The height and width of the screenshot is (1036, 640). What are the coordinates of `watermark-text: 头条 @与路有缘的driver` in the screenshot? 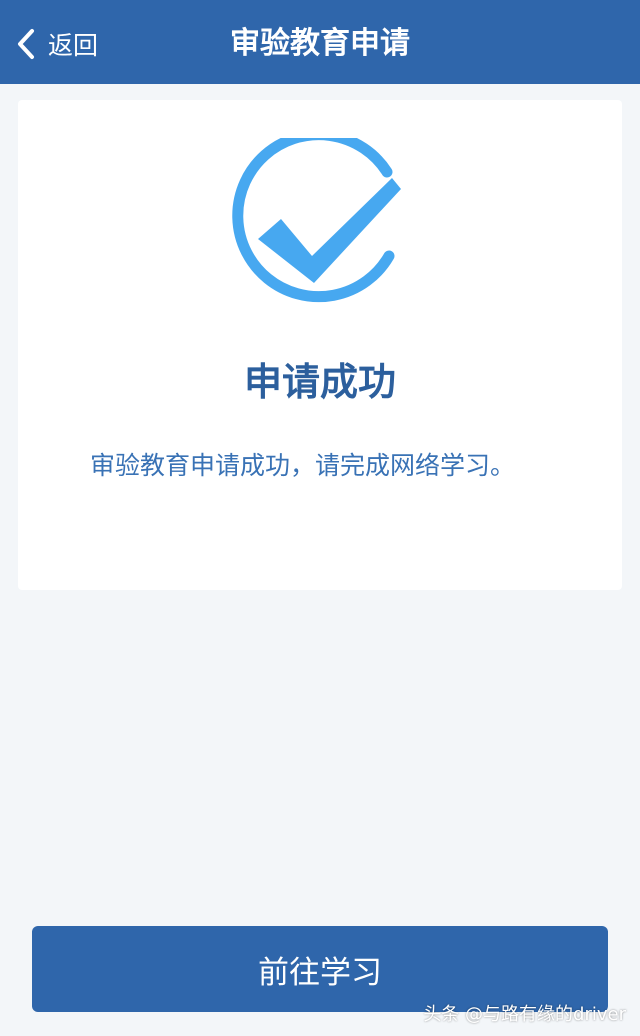 It's located at (524, 1014).